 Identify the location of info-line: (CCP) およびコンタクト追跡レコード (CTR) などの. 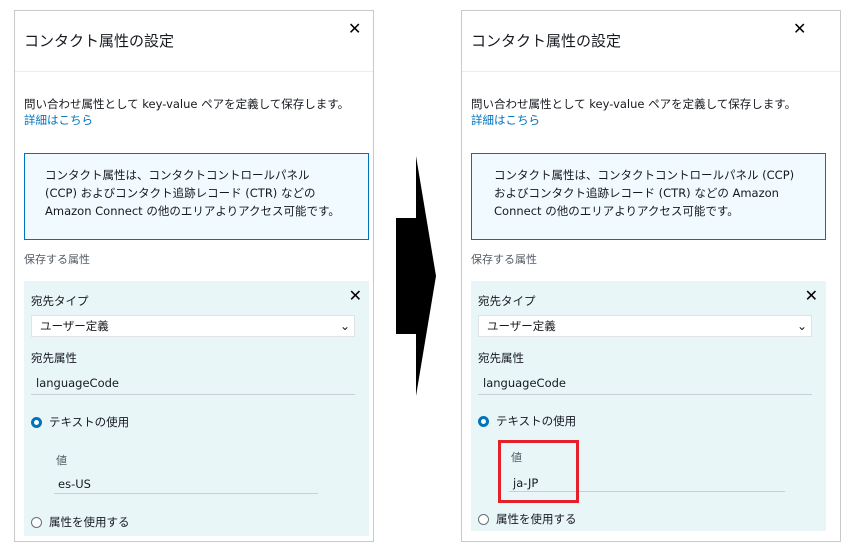
(180, 193).